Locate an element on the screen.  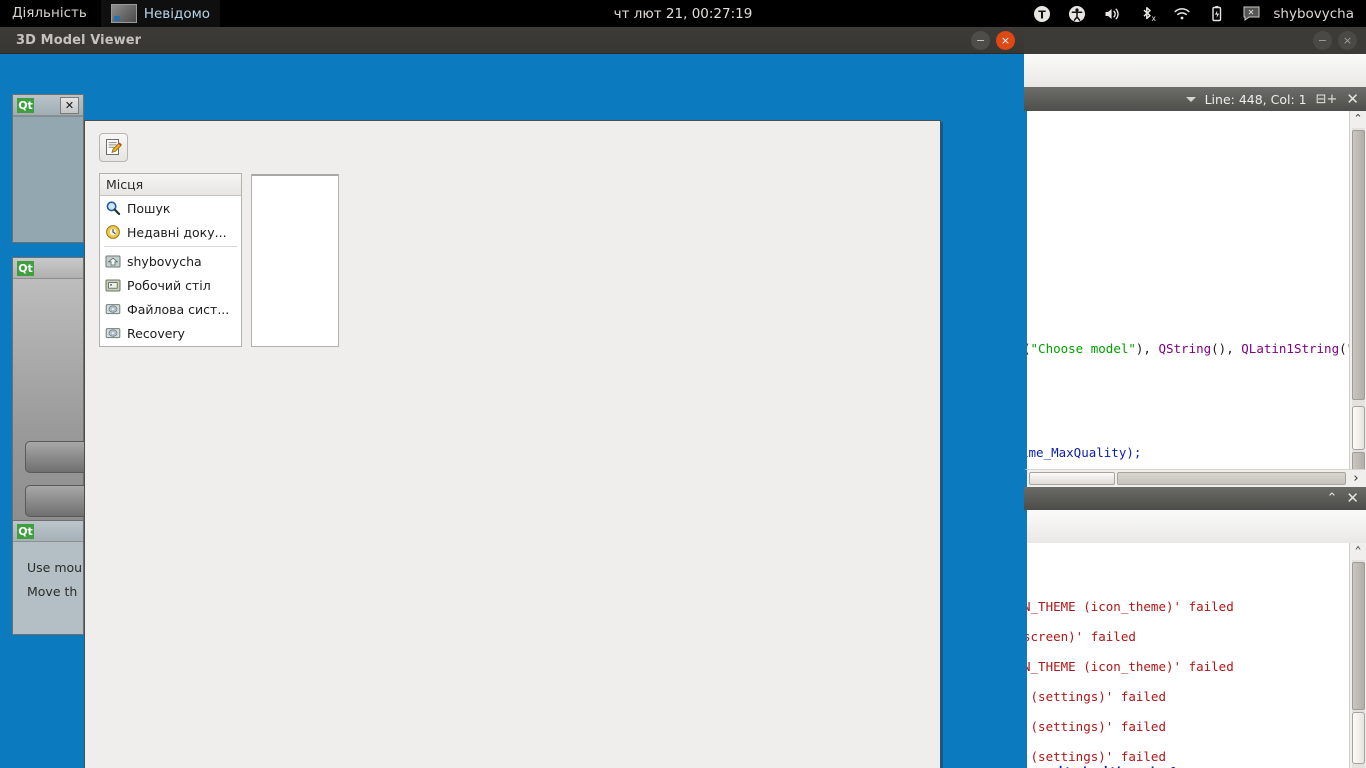
editor-scroll-track is located at coordinates (1358, 298).